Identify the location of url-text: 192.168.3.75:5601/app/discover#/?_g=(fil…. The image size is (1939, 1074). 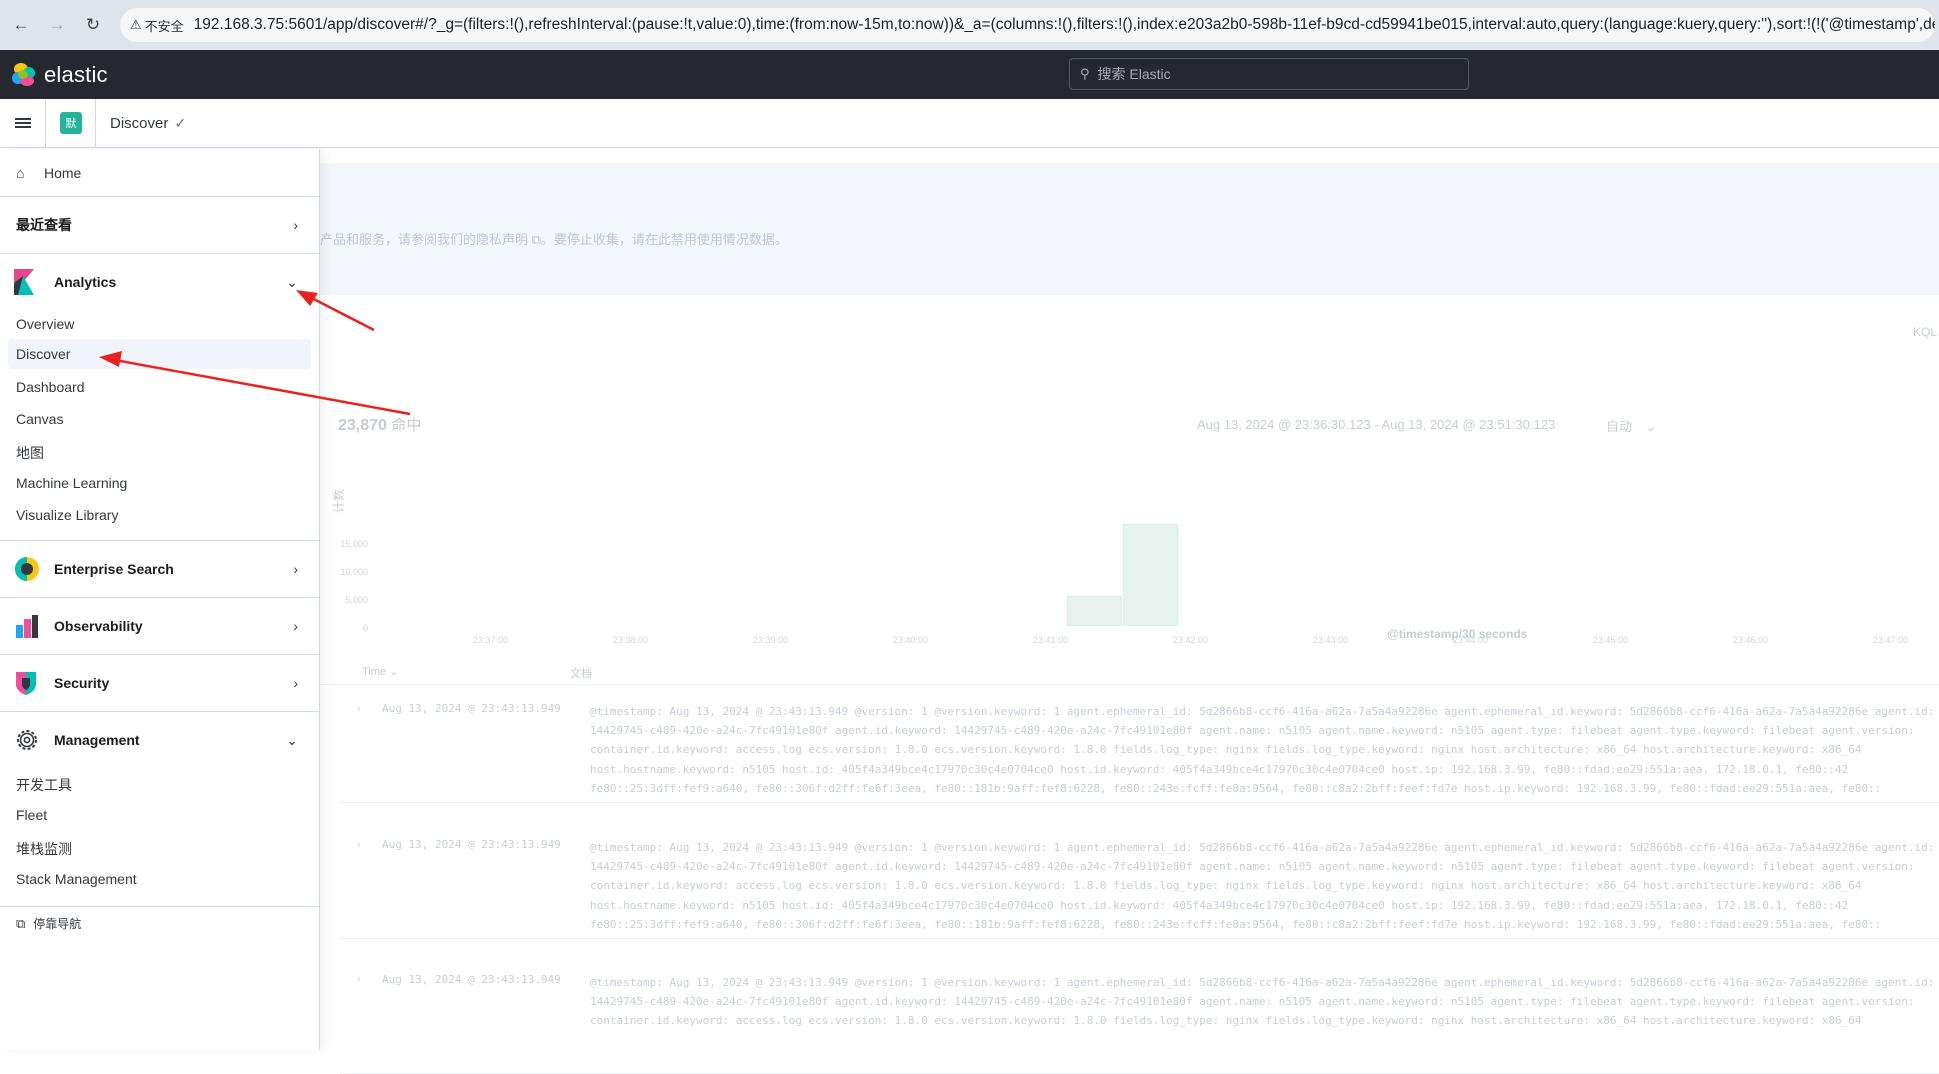
(1064, 25).